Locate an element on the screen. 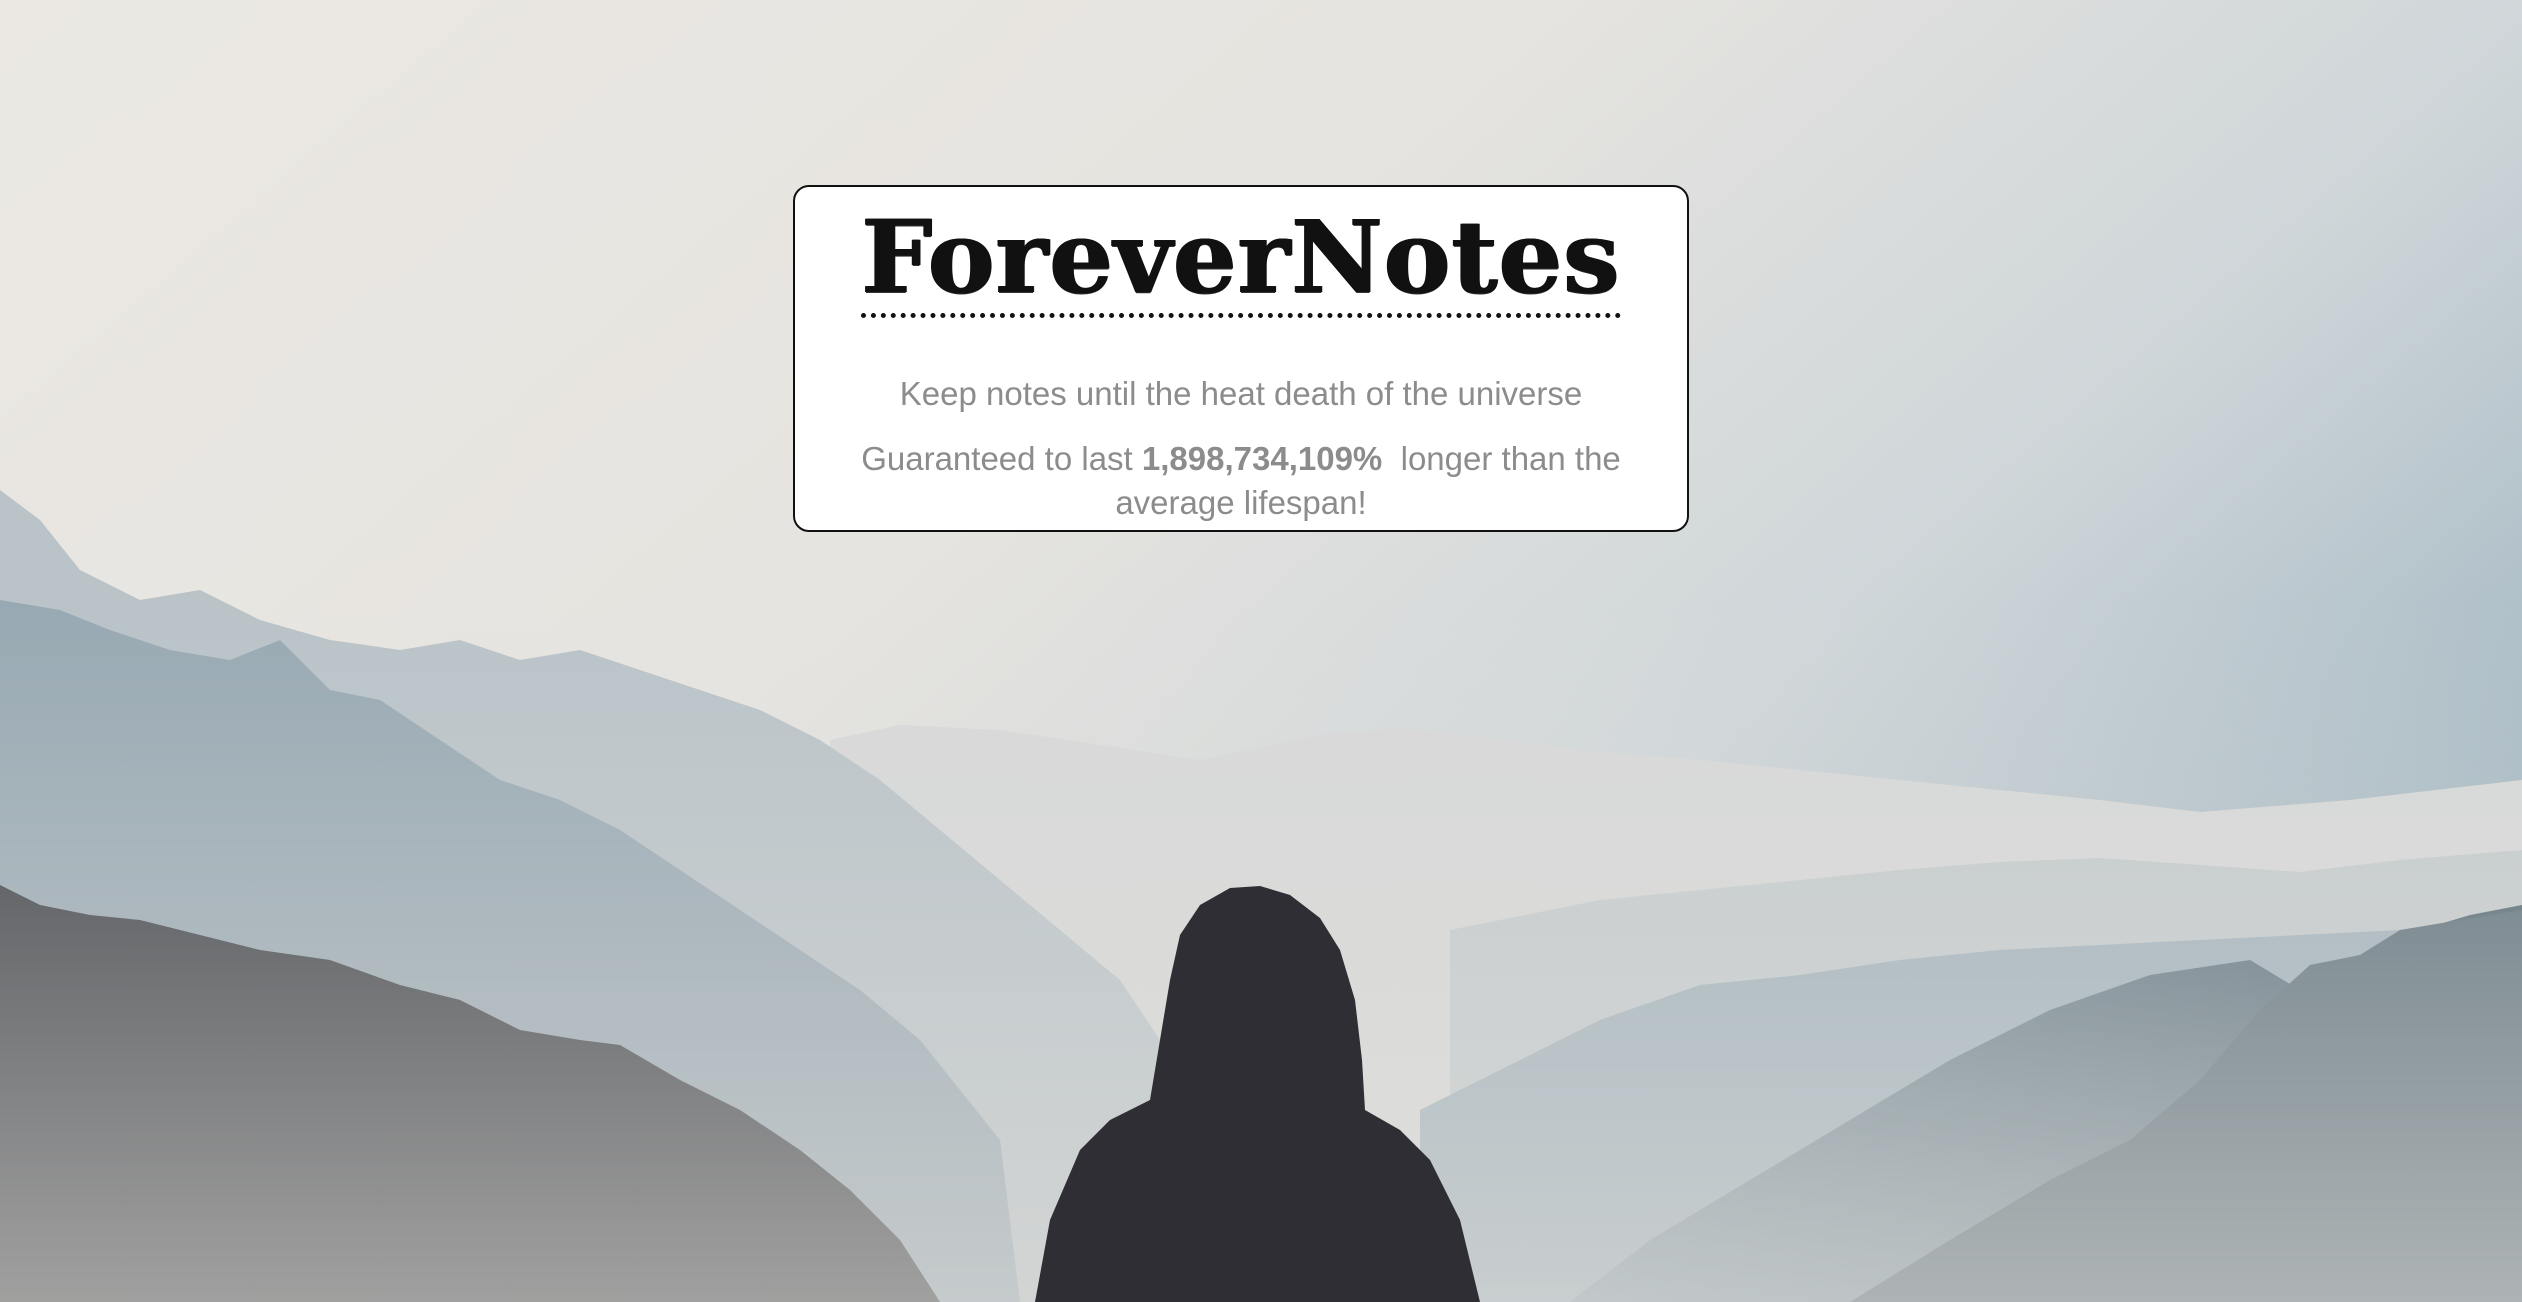 This screenshot has height=1302, width=2522. guarantee-prefix: Guaranteed to last is located at coordinates (1001, 458).